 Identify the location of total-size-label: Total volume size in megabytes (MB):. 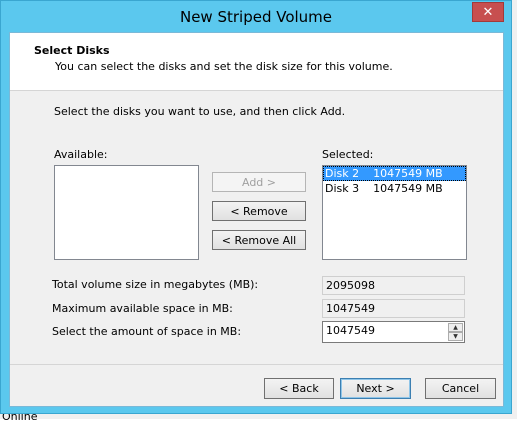
(155, 284).